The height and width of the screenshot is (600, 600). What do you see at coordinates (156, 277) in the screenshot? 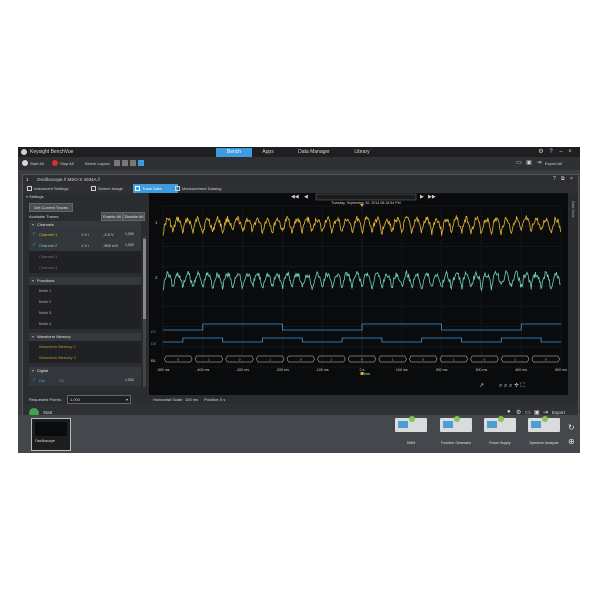
I see `channel2-marker: 2` at bounding box center [156, 277].